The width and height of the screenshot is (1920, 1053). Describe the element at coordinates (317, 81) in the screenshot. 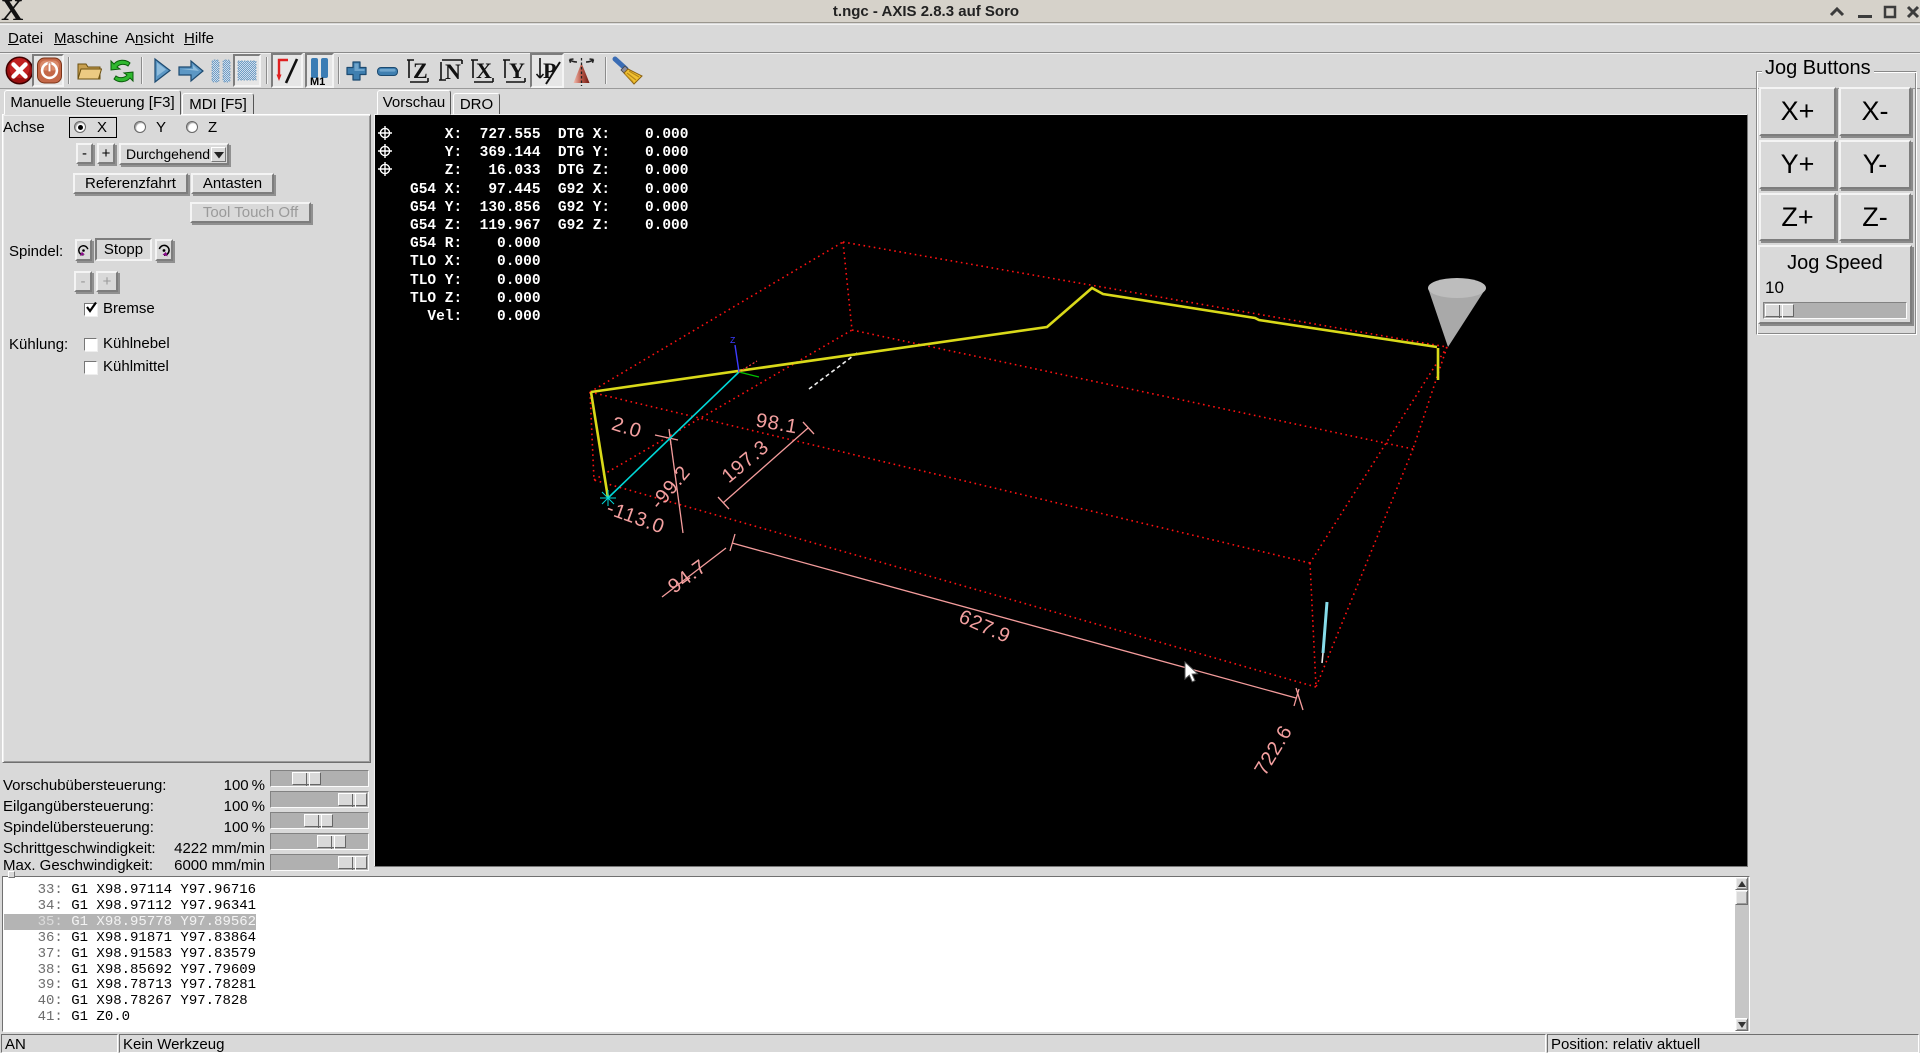

I see `svg-text: M1` at that location.